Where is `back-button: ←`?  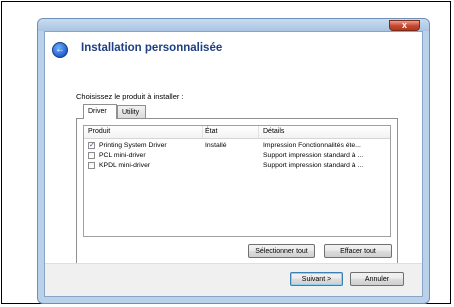
back-button: ← is located at coordinates (60, 50).